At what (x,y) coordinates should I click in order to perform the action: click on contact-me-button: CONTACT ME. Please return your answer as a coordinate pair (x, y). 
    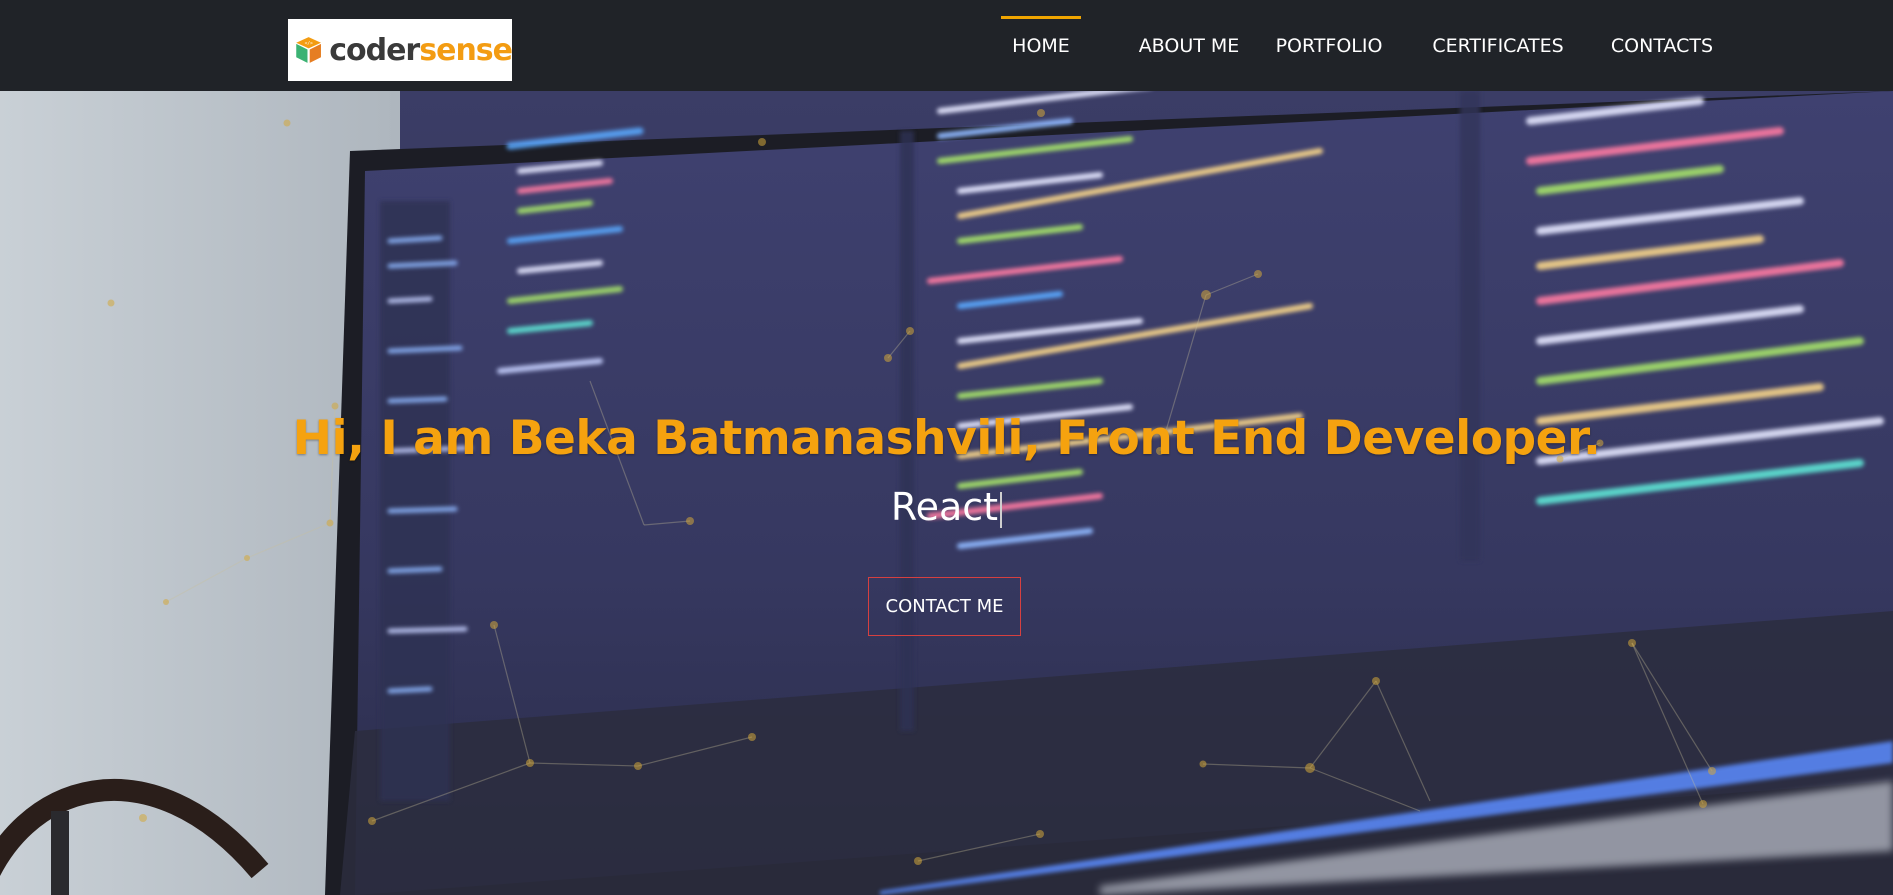
    Looking at the image, I should click on (944, 606).